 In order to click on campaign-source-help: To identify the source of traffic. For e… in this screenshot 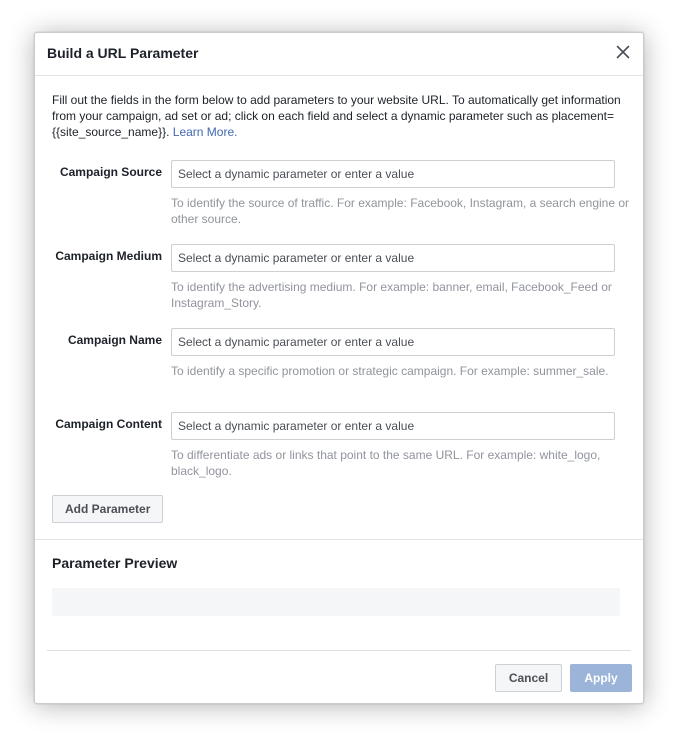, I will do `click(400, 211)`.